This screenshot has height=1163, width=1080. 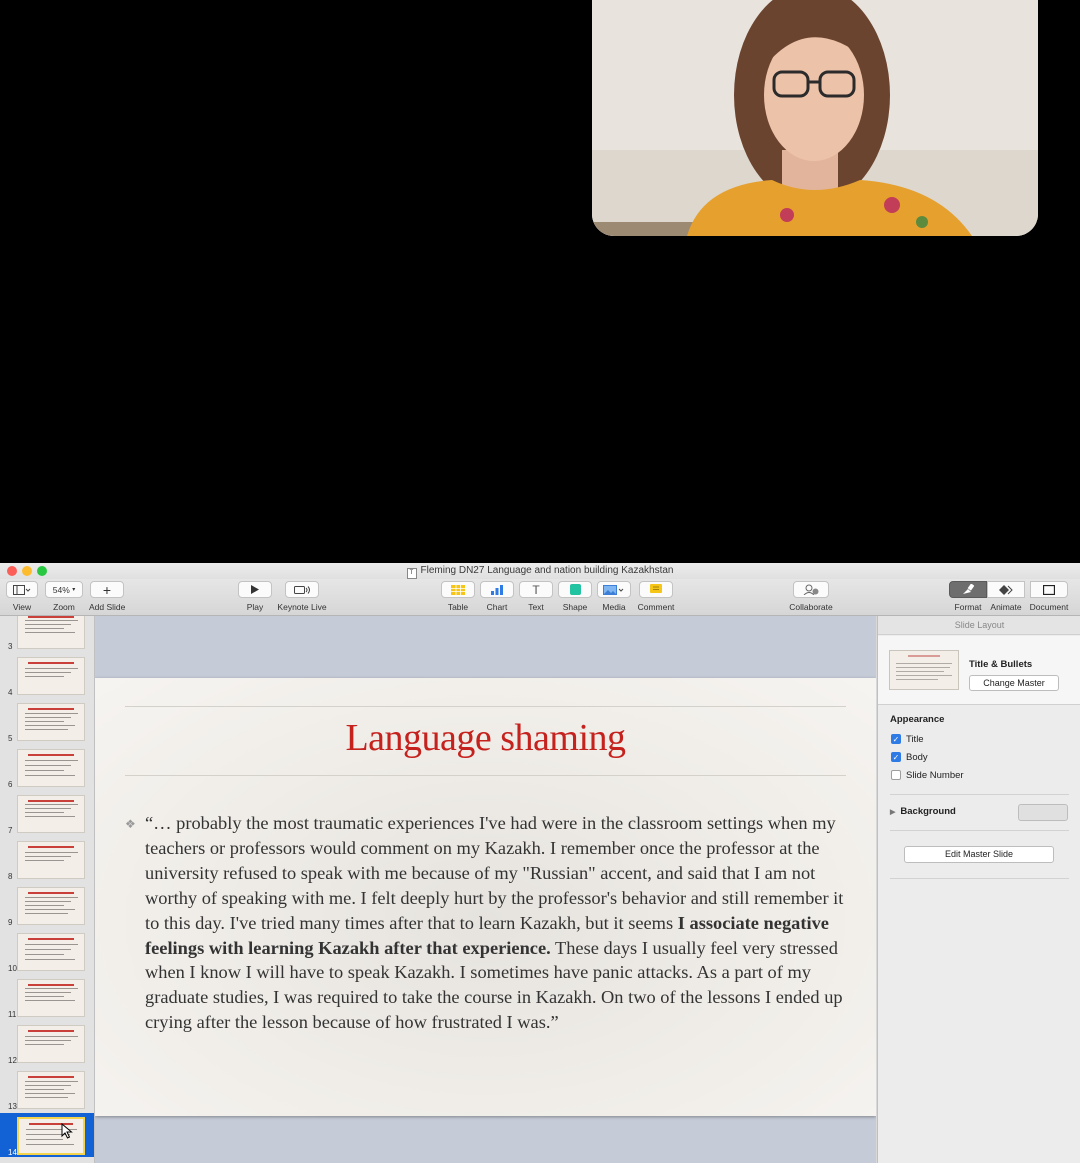 I want to click on play-button: Play, so click(x=255, y=596).